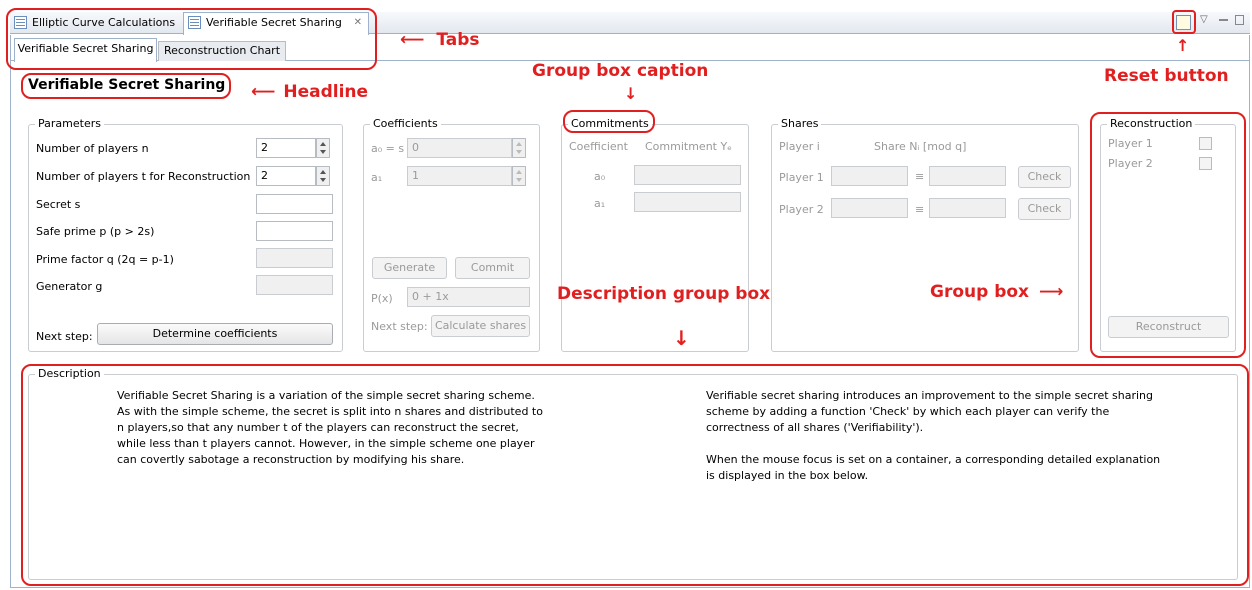  What do you see at coordinates (519, 148) in the screenshot?
I see `a0-spinner` at bounding box center [519, 148].